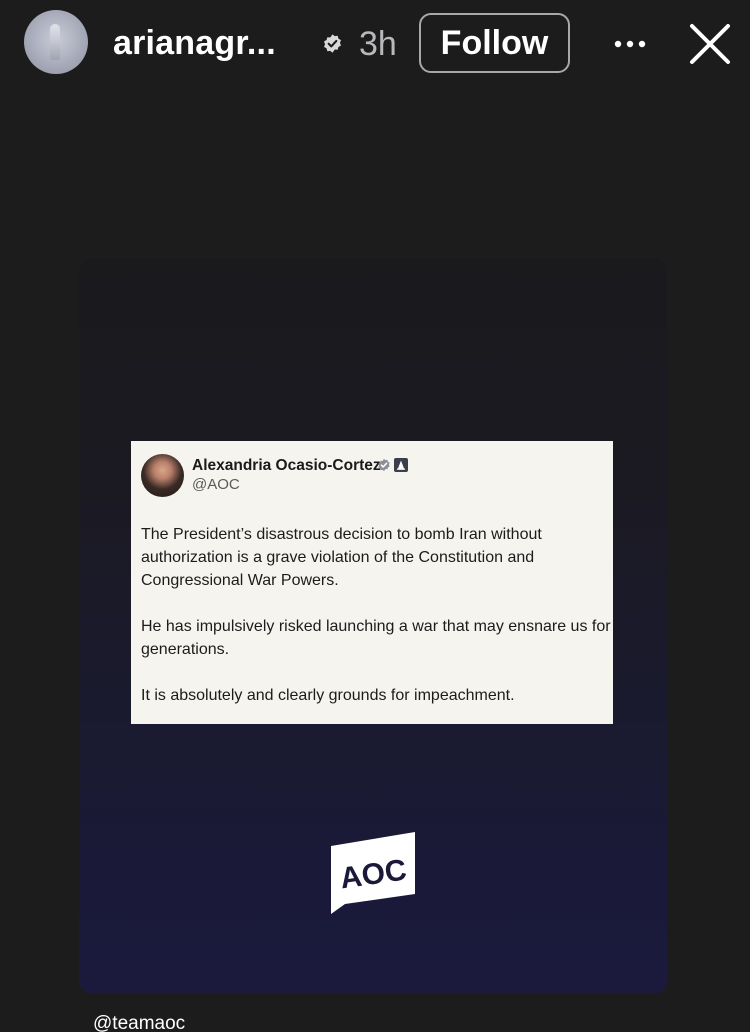 This screenshot has height=1032, width=750. What do you see at coordinates (378, 44) in the screenshot?
I see `time-ago: 3h` at bounding box center [378, 44].